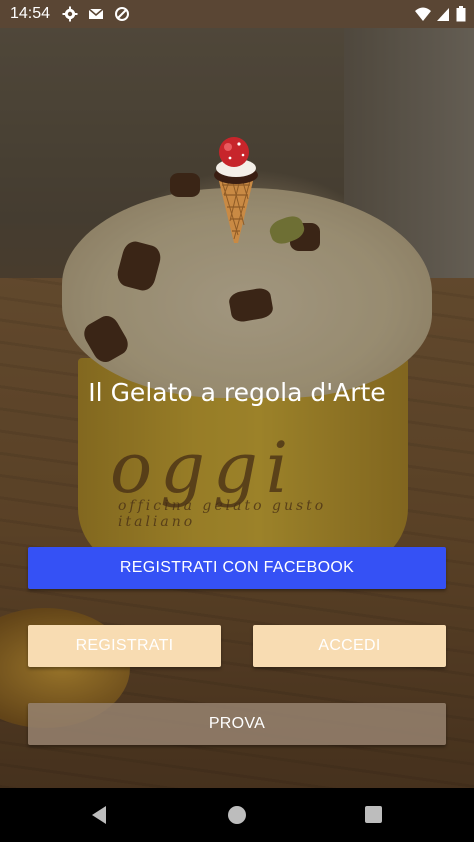 The height and width of the screenshot is (842, 474). Describe the element at coordinates (237, 392) in the screenshot. I see `tagline: Il Gelato a regola d'Arte` at that location.